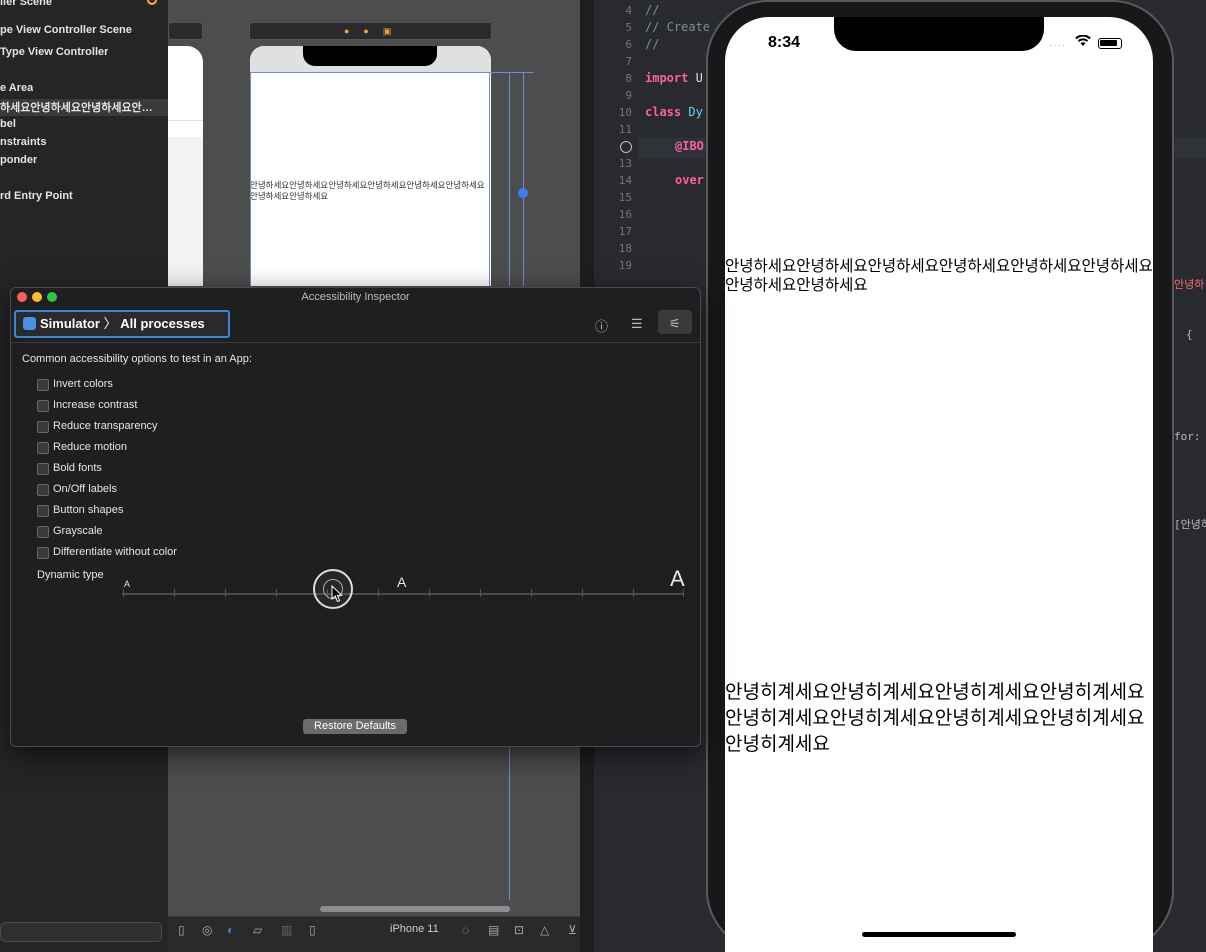  I want to click on left-guide, so click(250, 179).